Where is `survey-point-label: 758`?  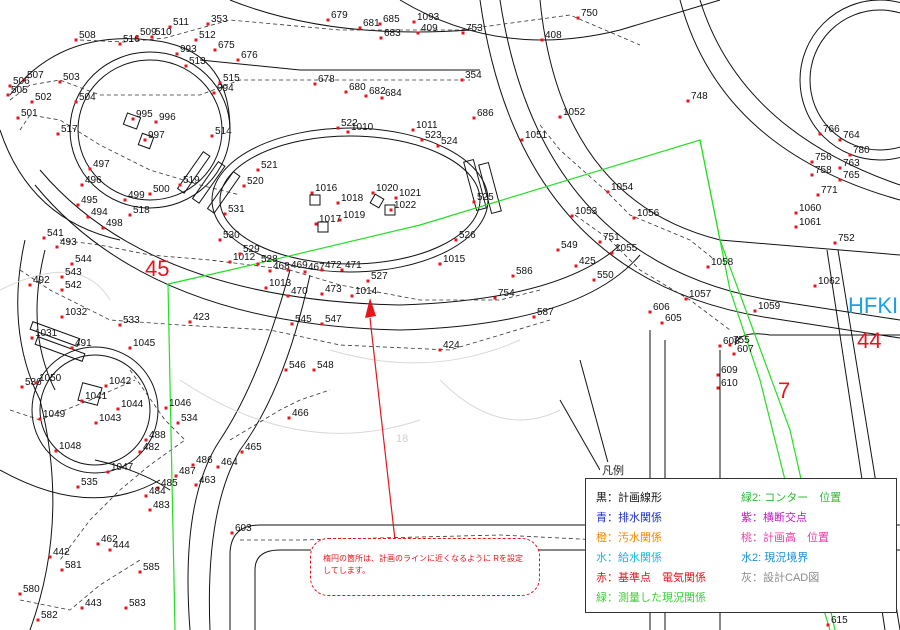
survey-point-label: 758 is located at coordinates (823, 170).